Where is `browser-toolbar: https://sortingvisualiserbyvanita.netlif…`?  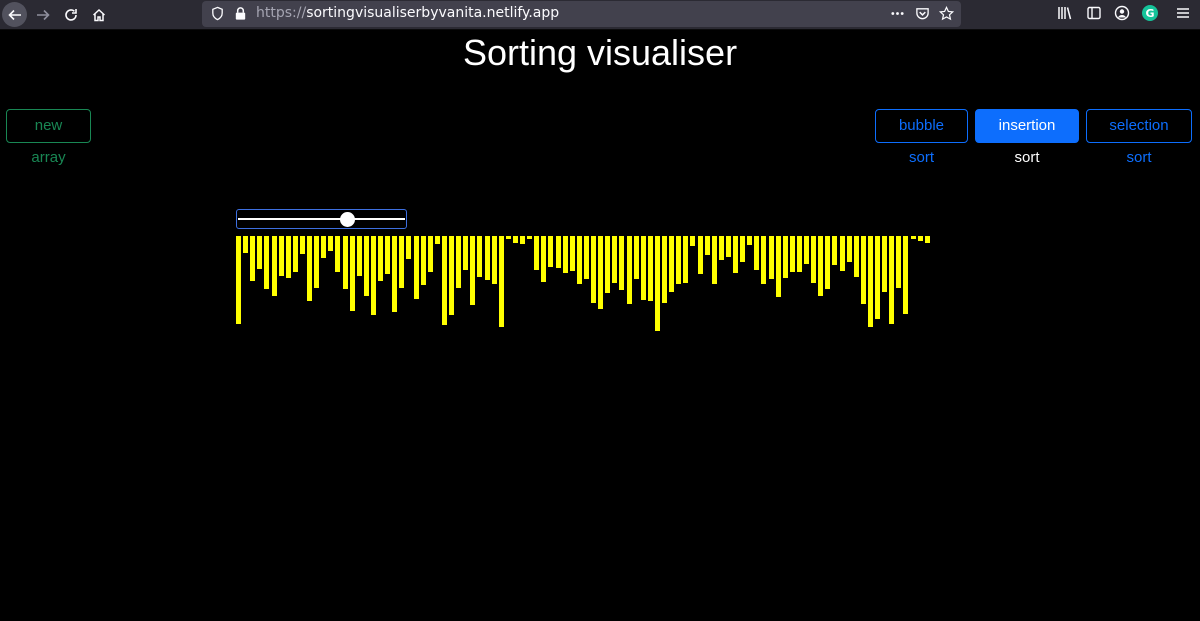 browser-toolbar: https://sortingvisualiserbyvanita.netlif… is located at coordinates (600, 15).